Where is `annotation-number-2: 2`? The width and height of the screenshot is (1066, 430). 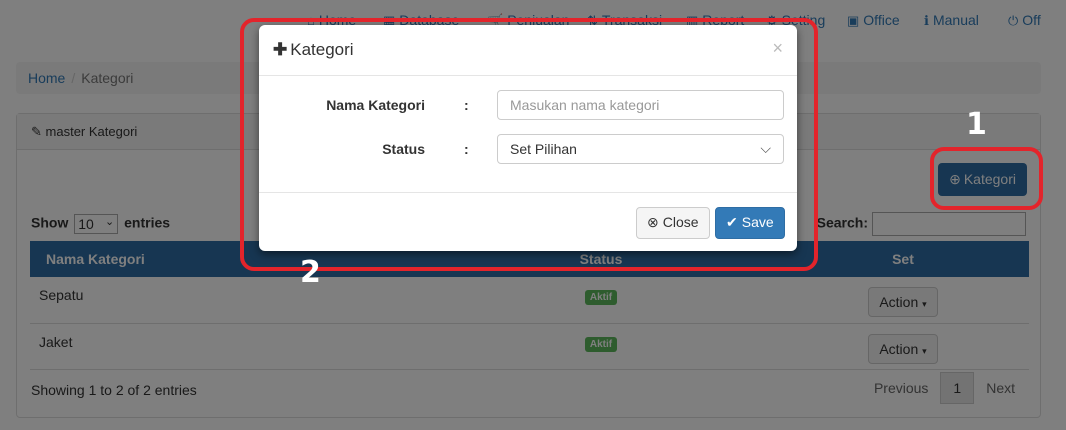 annotation-number-2: 2 is located at coordinates (310, 272).